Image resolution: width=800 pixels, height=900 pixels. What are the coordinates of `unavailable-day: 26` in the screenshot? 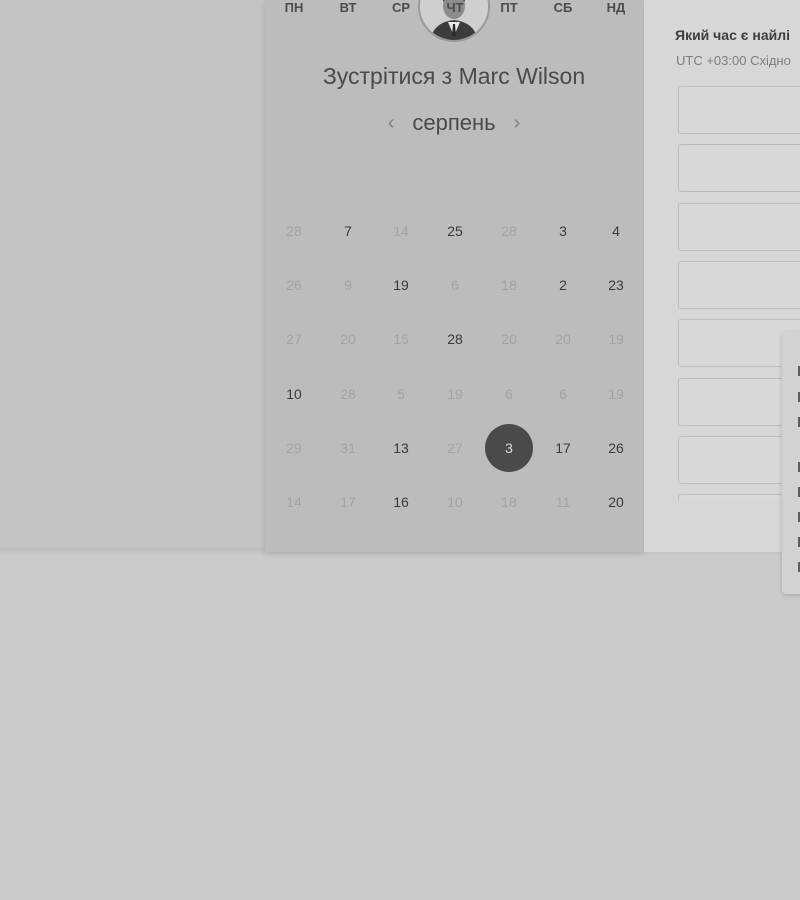 It's located at (294, 285).